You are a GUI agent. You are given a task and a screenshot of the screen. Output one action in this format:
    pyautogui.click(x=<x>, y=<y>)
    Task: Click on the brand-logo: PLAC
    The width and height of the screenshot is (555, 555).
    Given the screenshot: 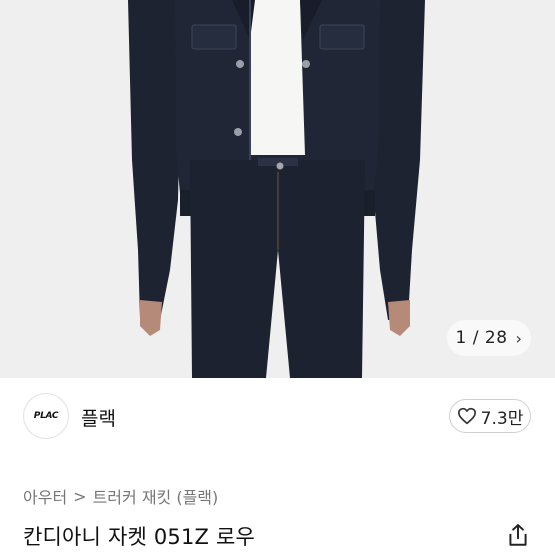 What is the action you would take?
    pyautogui.click(x=46, y=416)
    